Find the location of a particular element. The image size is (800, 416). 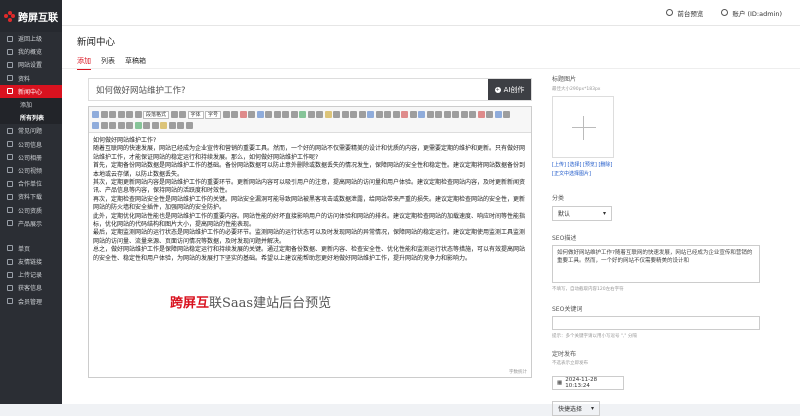

publish-datetime: ▦ 2024-11-28 10:13:24 is located at coordinates (588, 383).